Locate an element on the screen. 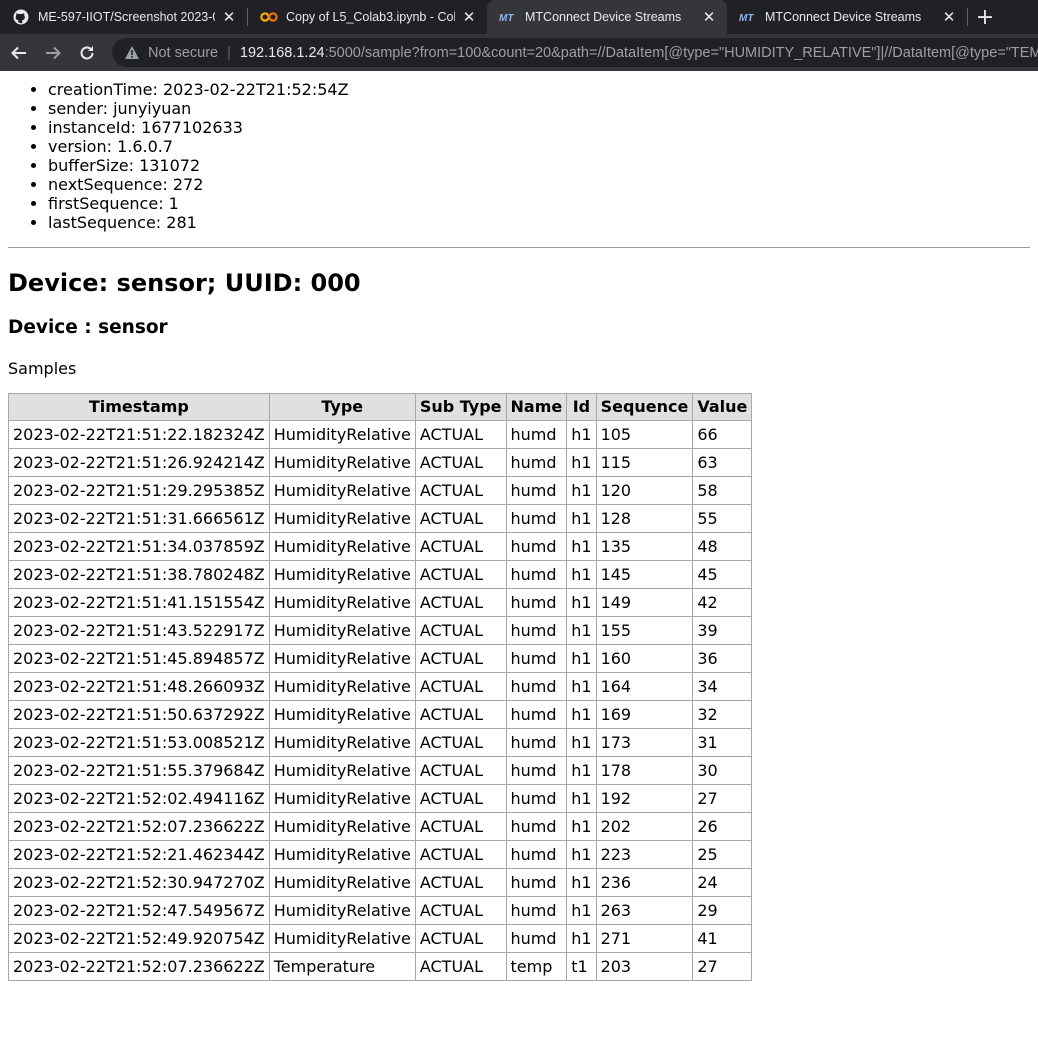 Image resolution: width=1038 pixels, height=1052 pixels. samples-label: Samples is located at coordinates (42, 368).